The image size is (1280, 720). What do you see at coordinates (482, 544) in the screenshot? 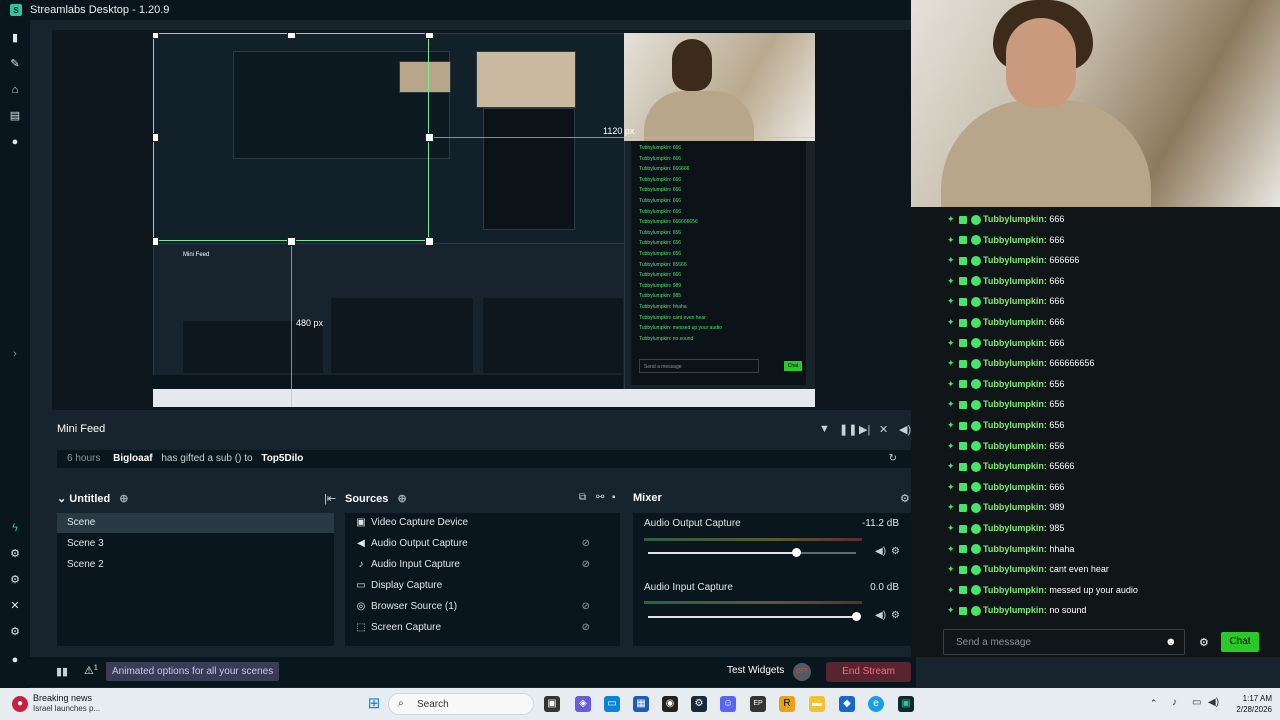
I see `source-item: ◀ Audio Output Capture ⊘` at bounding box center [482, 544].